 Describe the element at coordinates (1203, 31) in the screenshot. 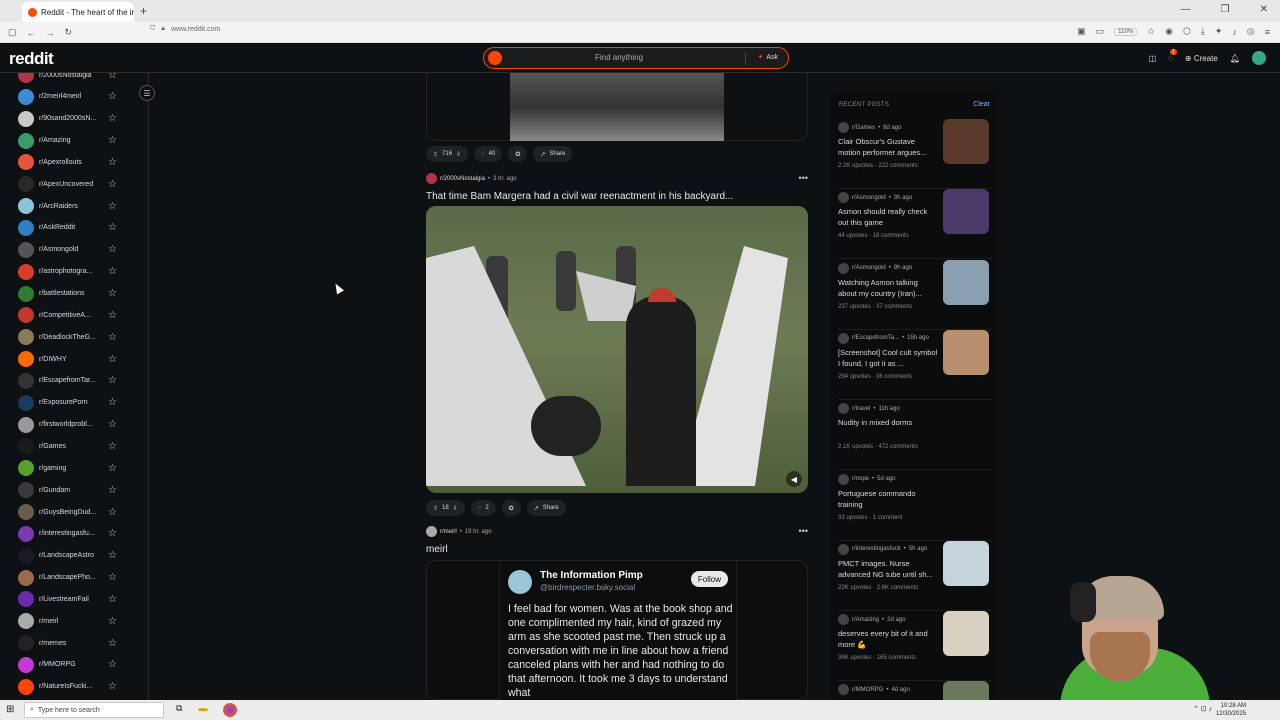

I see `download-icon: ⤓` at that location.